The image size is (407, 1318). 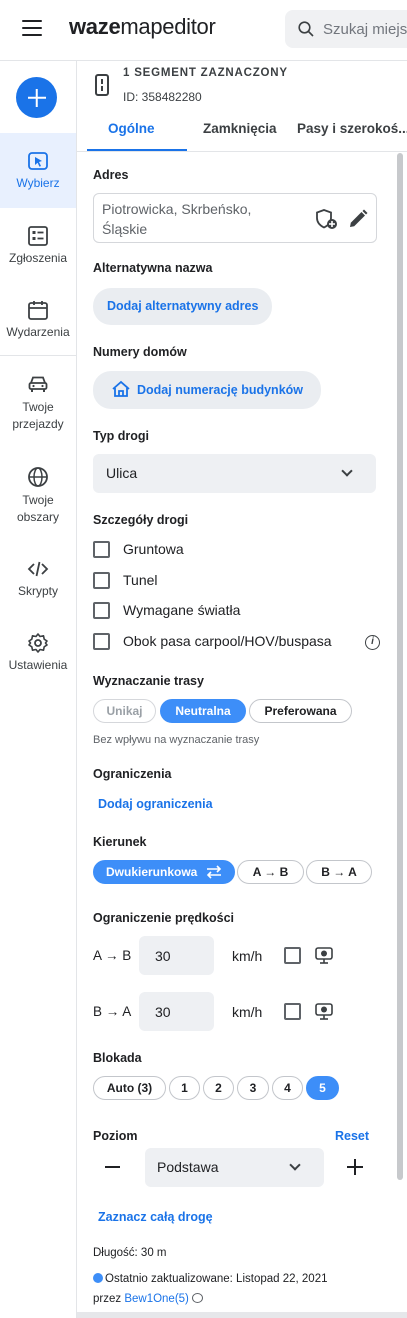 What do you see at coordinates (326, 219) in the screenshot?
I see `add-shield-icon` at bounding box center [326, 219].